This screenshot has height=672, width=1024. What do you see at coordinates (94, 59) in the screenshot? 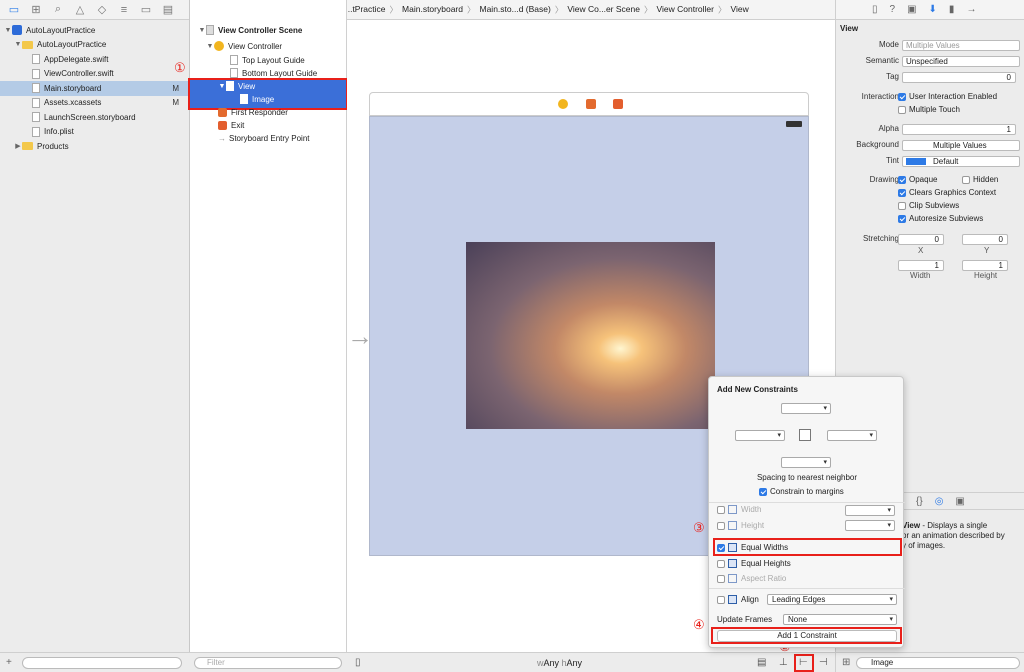
I see `navigator-item: AppDelegate.swift` at bounding box center [94, 59].